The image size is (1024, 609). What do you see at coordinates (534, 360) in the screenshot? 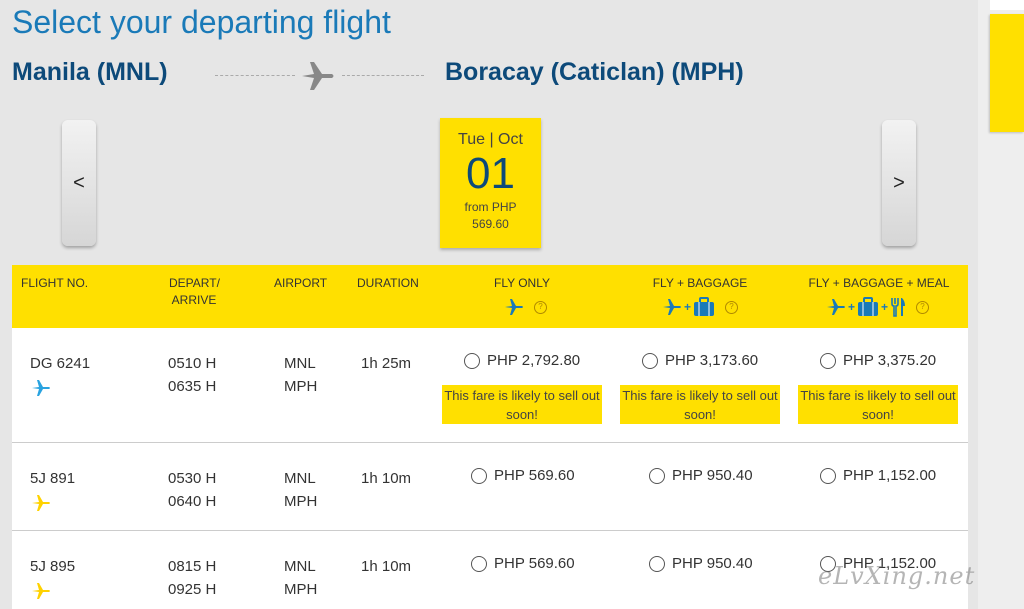
I see `fare-price: PHP 2,792.80` at bounding box center [534, 360].